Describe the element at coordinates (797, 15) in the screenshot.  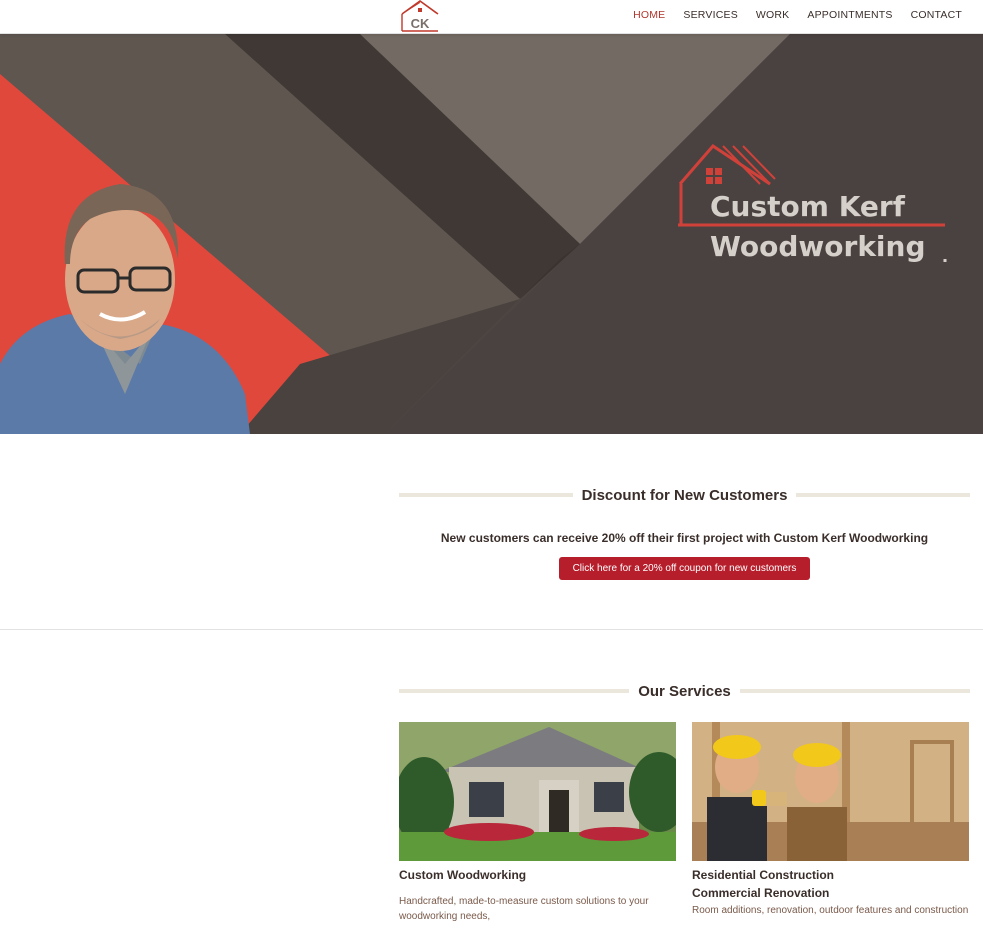
I see `main-nav: HOME SERVICES WORK APPOINTMENTS CONTACT` at that location.